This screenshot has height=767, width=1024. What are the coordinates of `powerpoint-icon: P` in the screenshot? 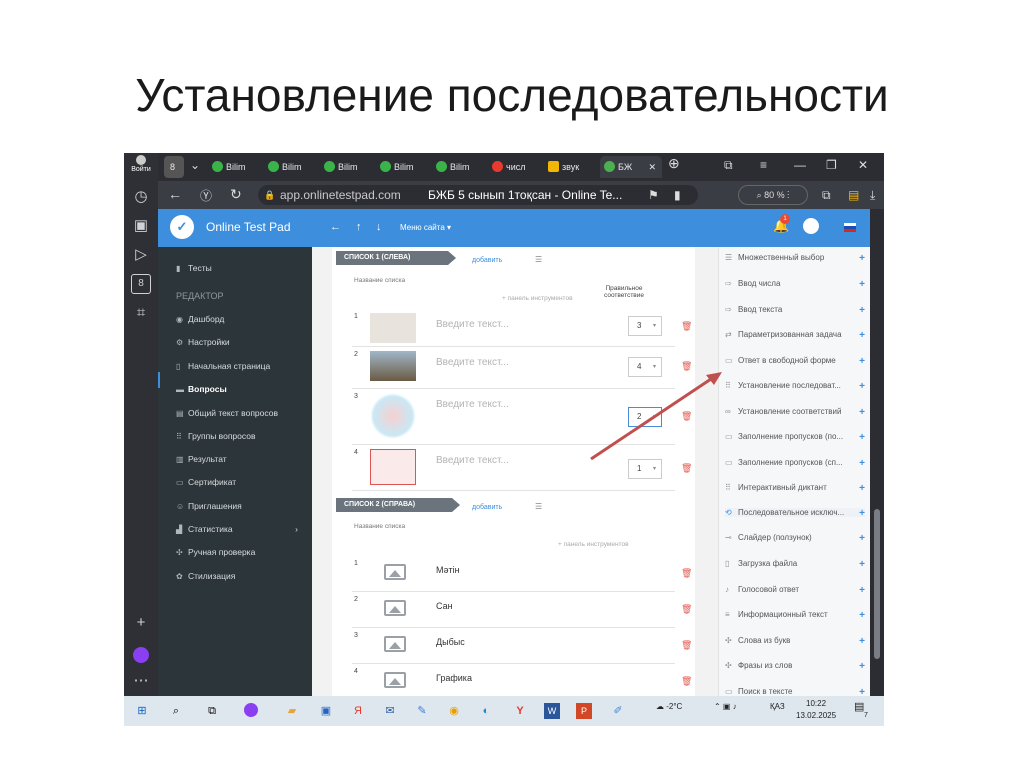 It's located at (584, 711).